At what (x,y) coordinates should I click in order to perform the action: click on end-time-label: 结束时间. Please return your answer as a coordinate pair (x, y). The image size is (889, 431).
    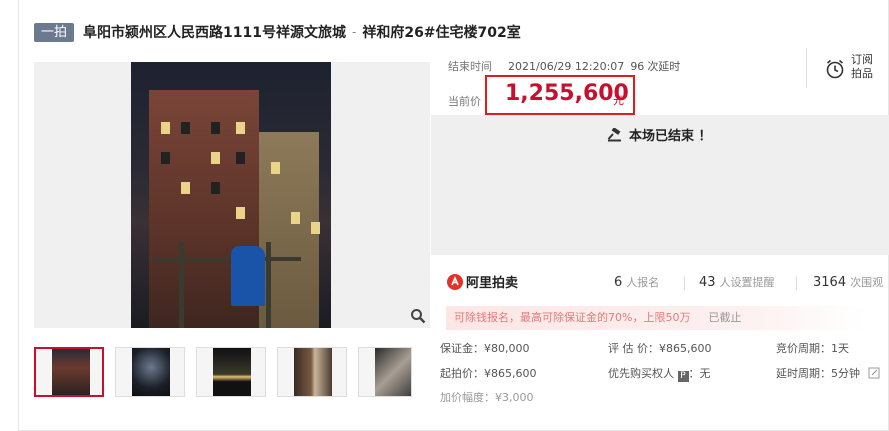
    Looking at the image, I should click on (470, 66).